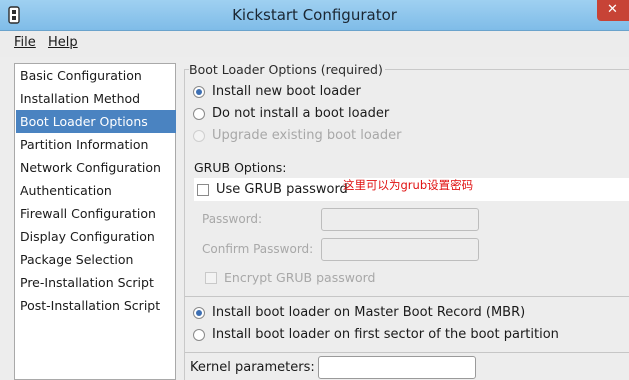 The height and width of the screenshot is (380, 629). Describe the element at coordinates (286, 91) in the screenshot. I see `install-new-label: Install new boot loader` at that location.